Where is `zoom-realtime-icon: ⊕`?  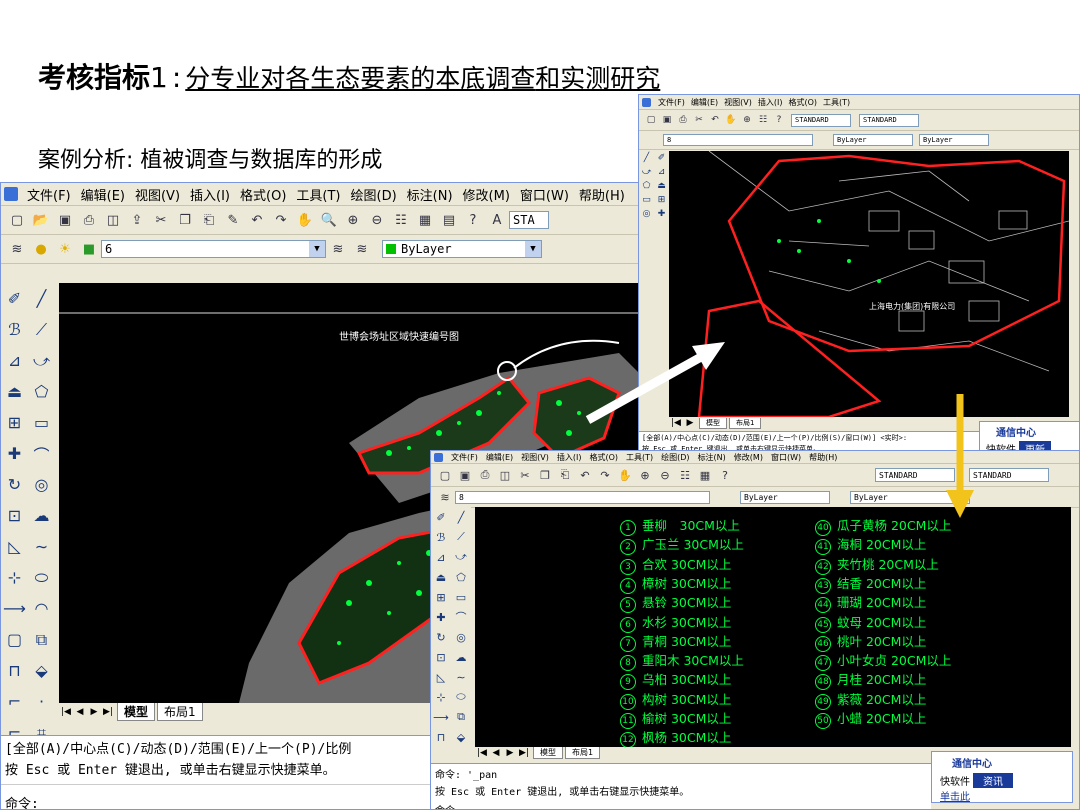 zoom-realtime-icon: ⊕ is located at coordinates (645, 475).